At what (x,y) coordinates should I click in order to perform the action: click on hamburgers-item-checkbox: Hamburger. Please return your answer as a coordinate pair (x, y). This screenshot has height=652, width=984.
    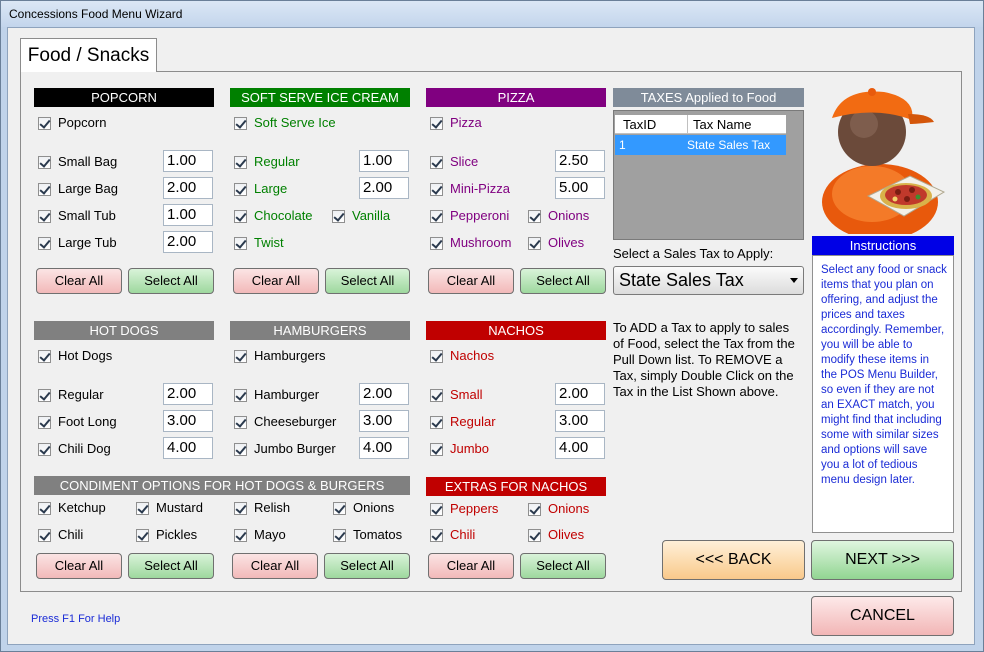
    Looking at the image, I should click on (276, 395).